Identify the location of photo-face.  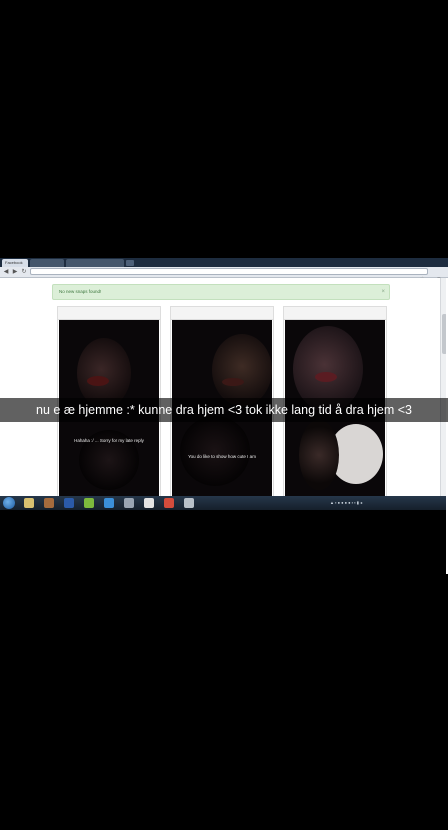
(242, 370).